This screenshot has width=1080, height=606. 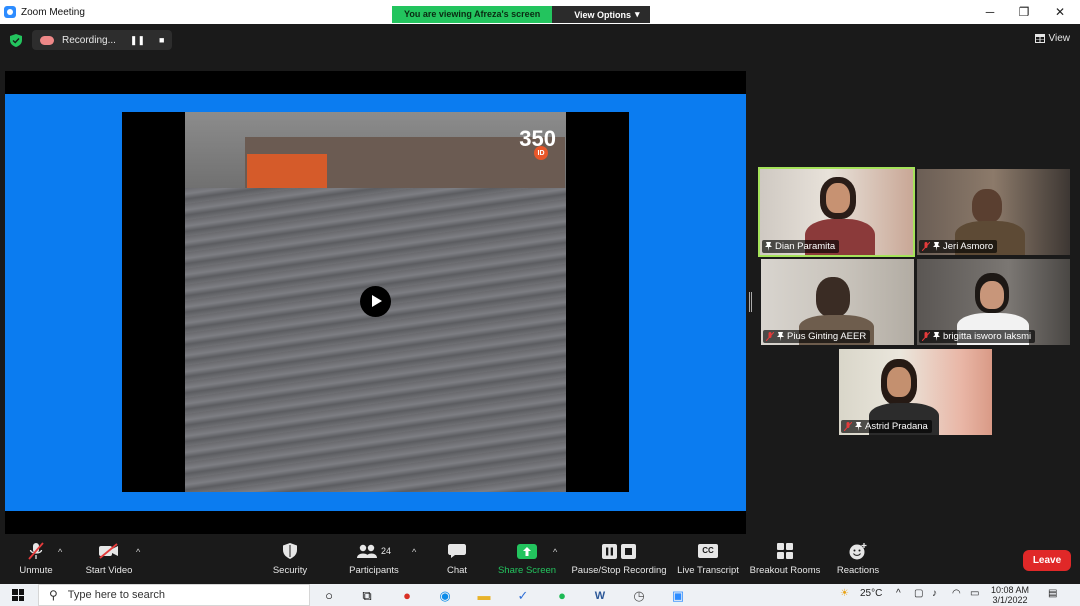 What do you see at coordinates (837, 302) in the screenshot?
I see `participant-tile-pius-ginting: Pius Ginting AEER` at bounding box center [837, 302].